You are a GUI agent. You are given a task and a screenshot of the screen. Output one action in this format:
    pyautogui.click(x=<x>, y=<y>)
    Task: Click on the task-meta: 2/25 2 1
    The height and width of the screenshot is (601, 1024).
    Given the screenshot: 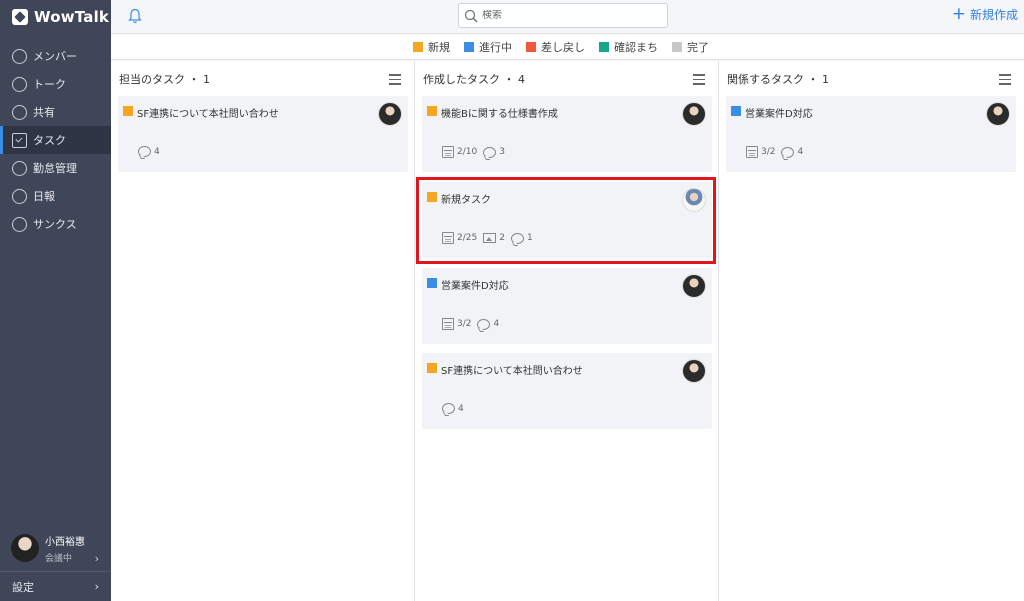 What is the action you would take?
    pyautogui.click(x=487, y=238)
    